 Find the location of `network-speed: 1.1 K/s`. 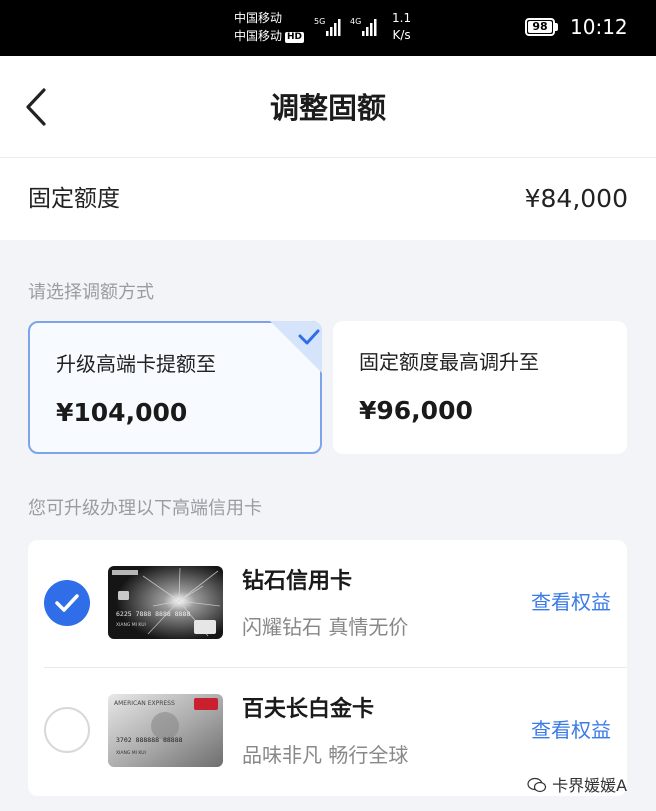

network-speed: 1.1 K/s is located at coordinates (401, 27).